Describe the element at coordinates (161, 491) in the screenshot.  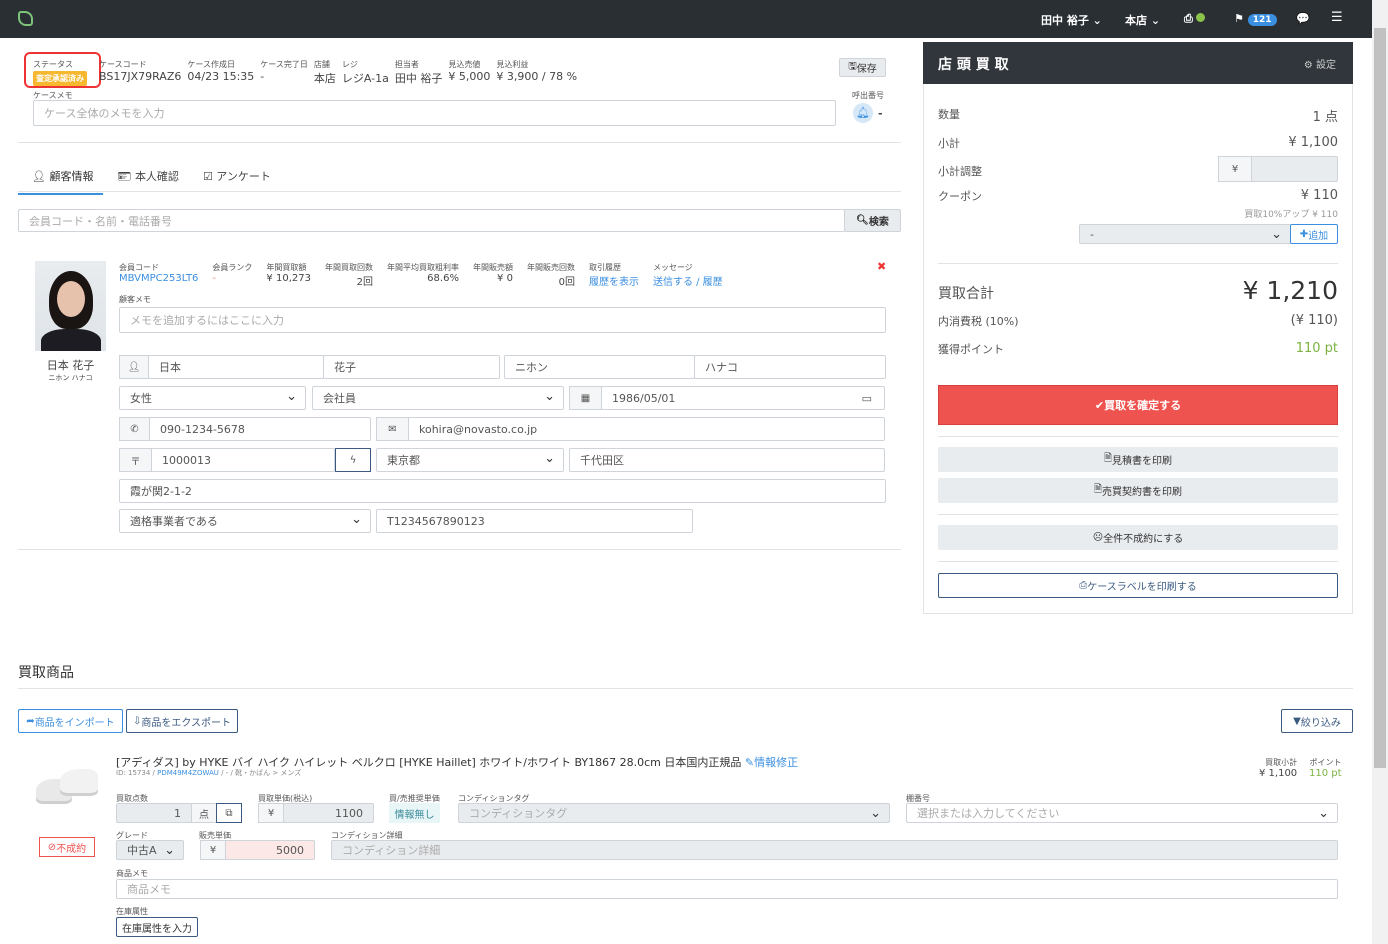
I see `address-value: 霞が関2-1-2` at that location.